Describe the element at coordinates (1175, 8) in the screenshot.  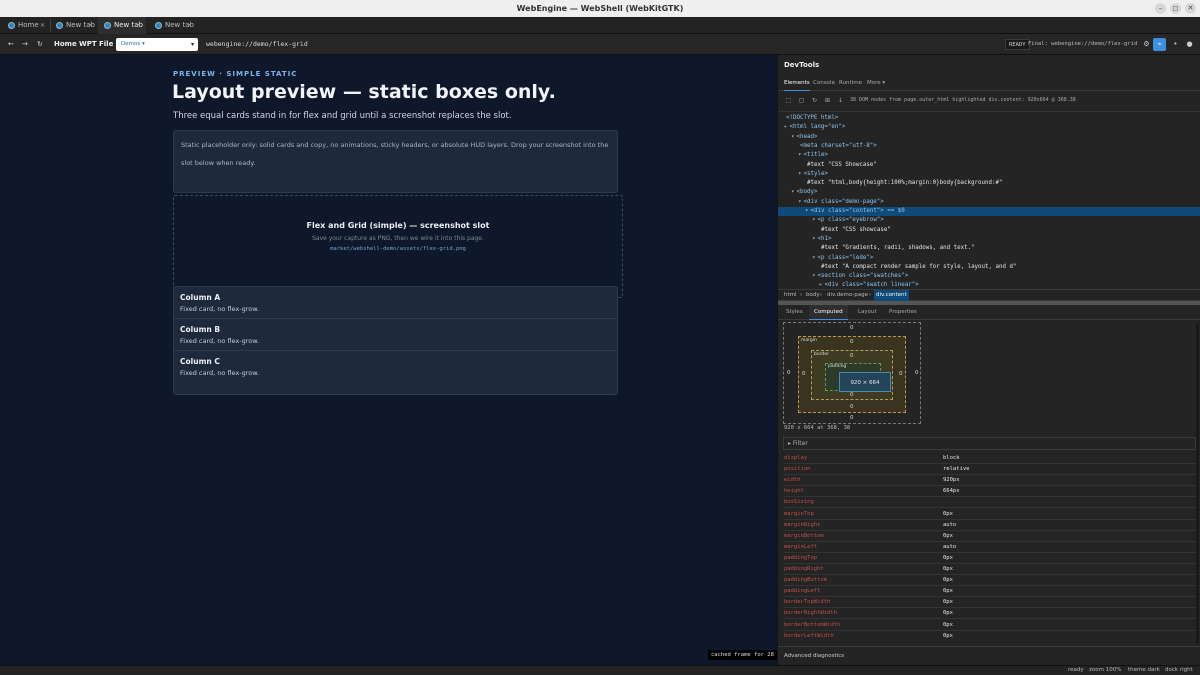
I see `maximize-icon: ◻` at that location.